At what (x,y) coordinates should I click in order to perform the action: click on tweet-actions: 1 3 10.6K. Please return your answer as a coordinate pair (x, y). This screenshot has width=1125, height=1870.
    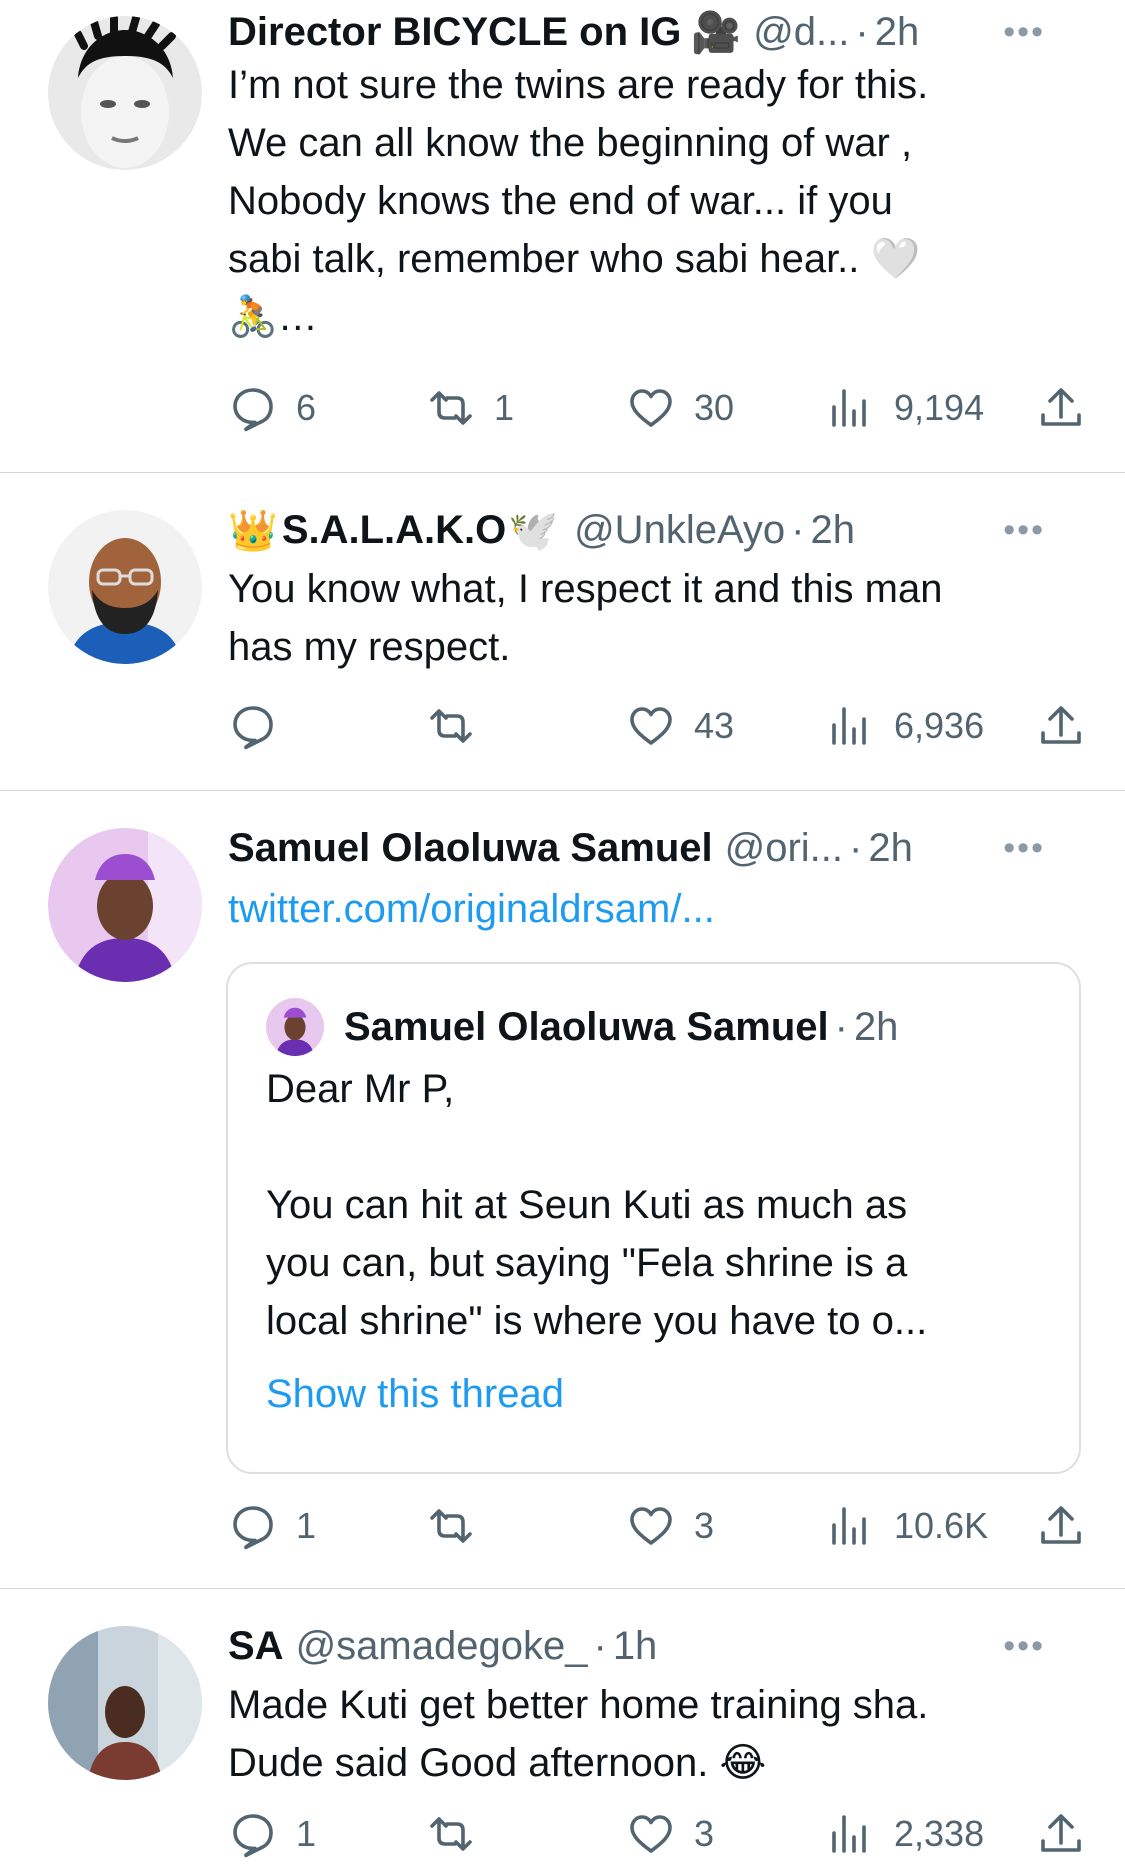
    Looking at the image, I should click on (658, 1526).